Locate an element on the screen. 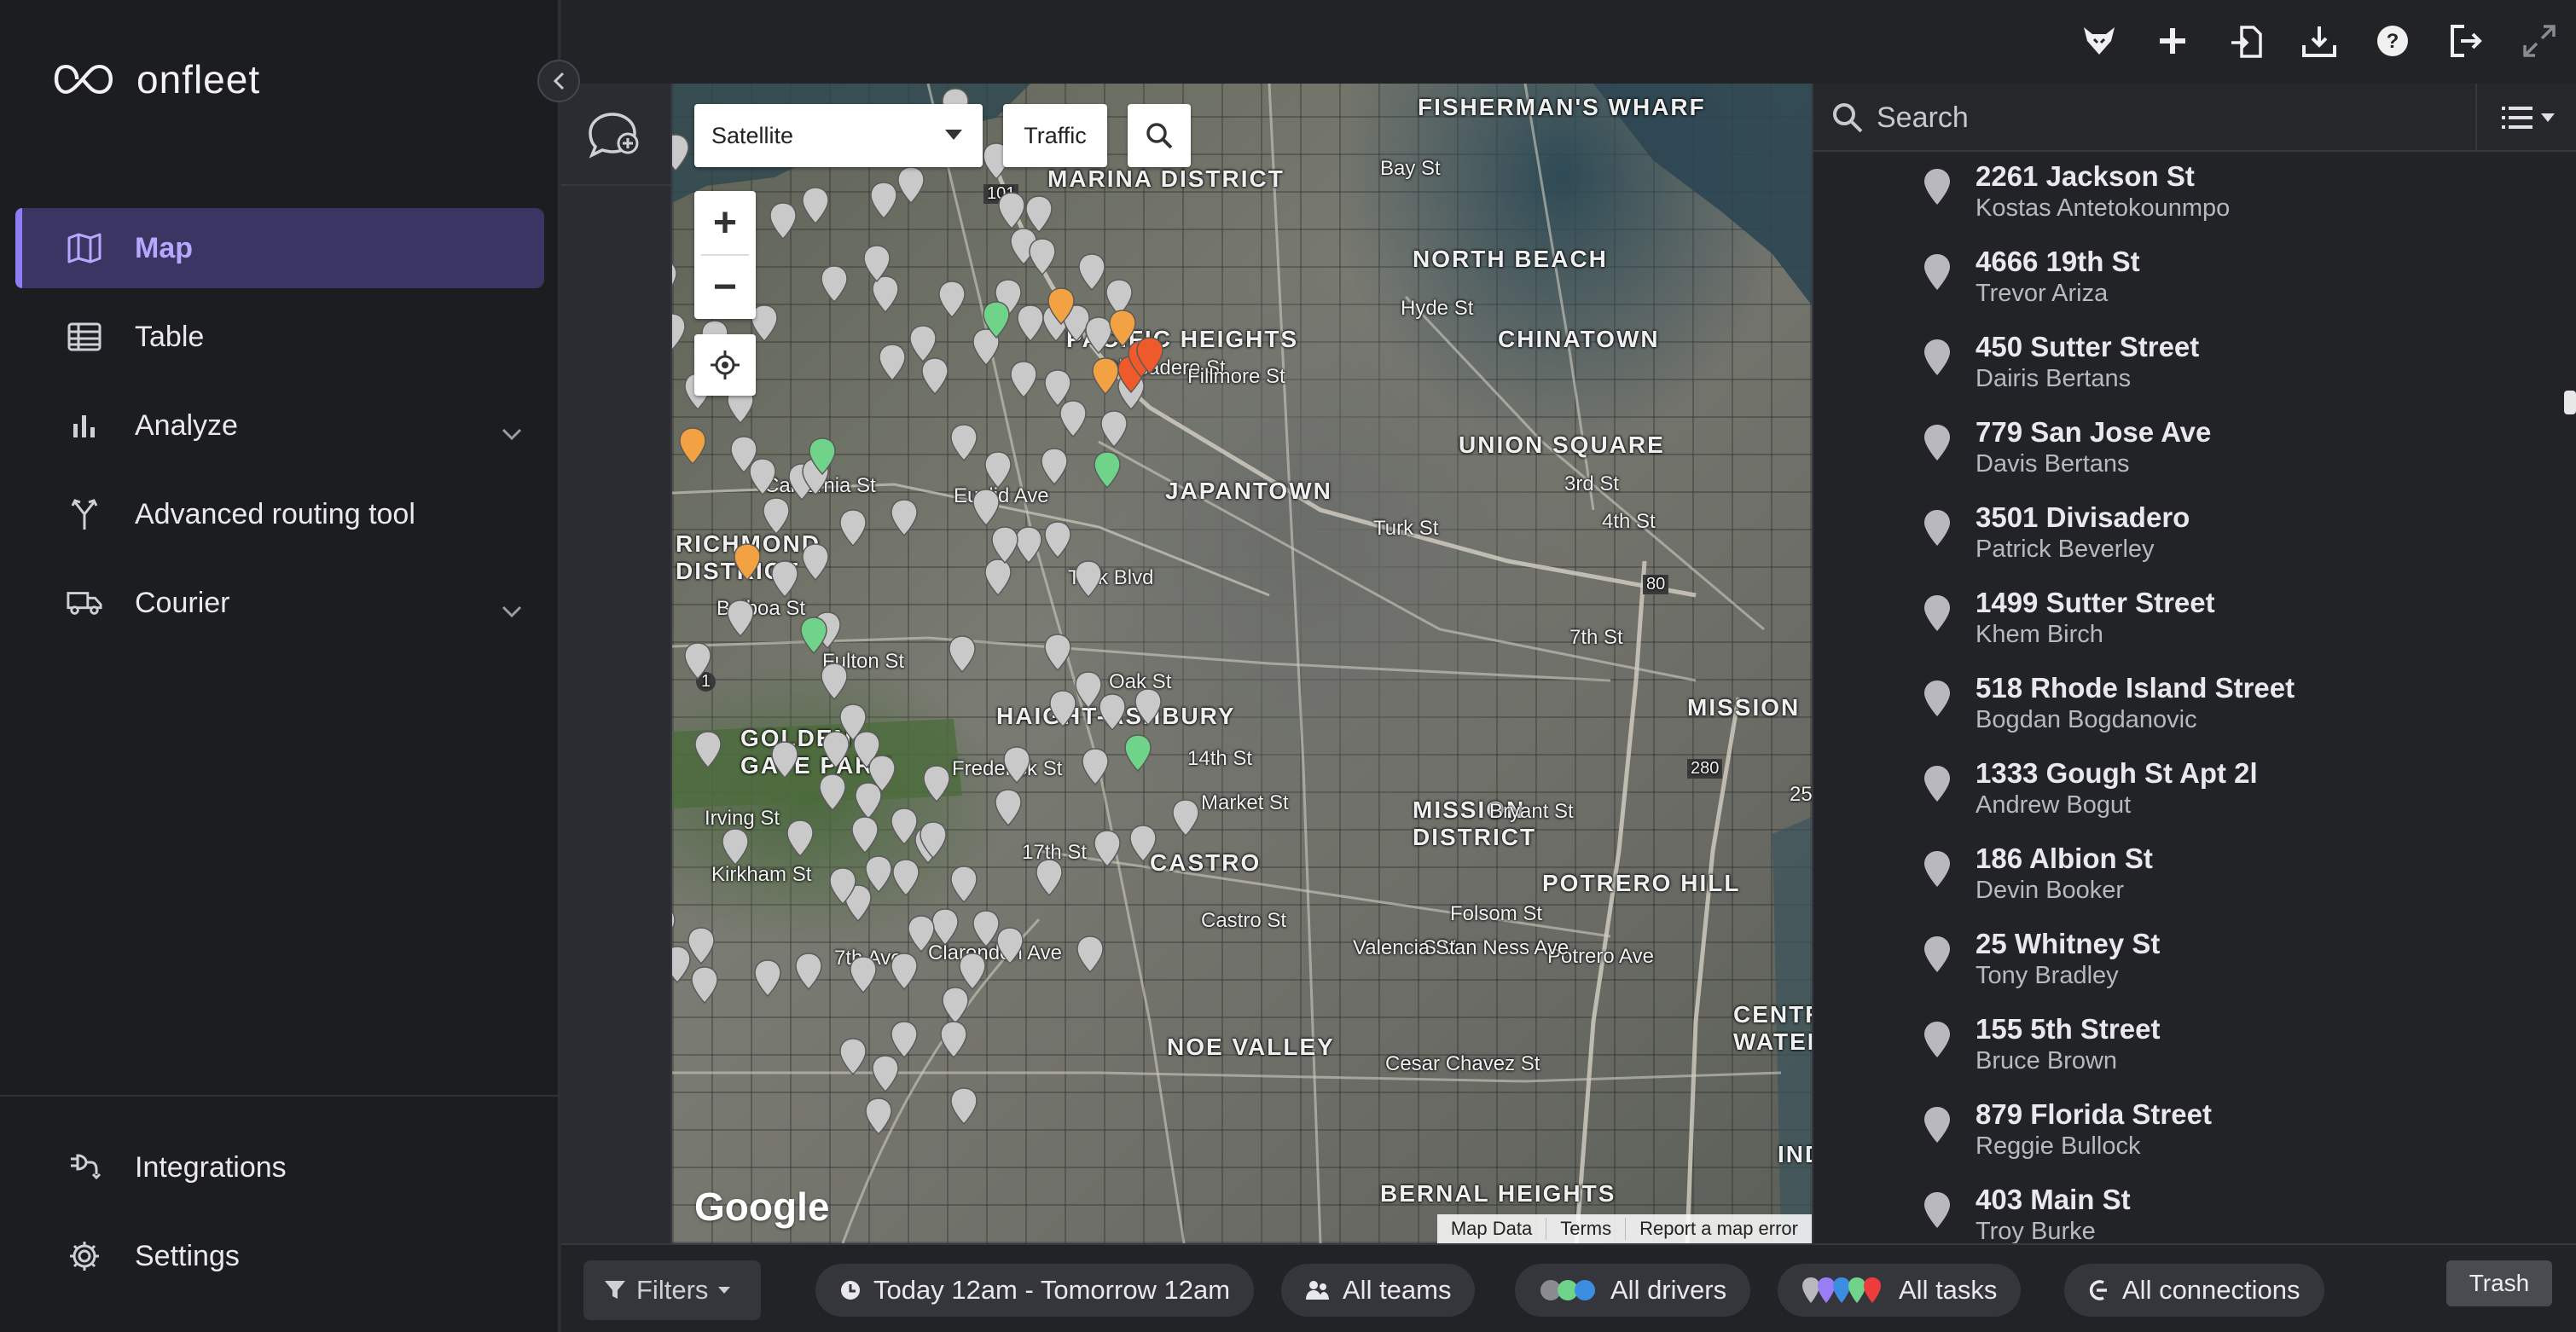 This screenshot has height=1332, width=2576. filters-button: Filters is located at coordinates (672, 1290).